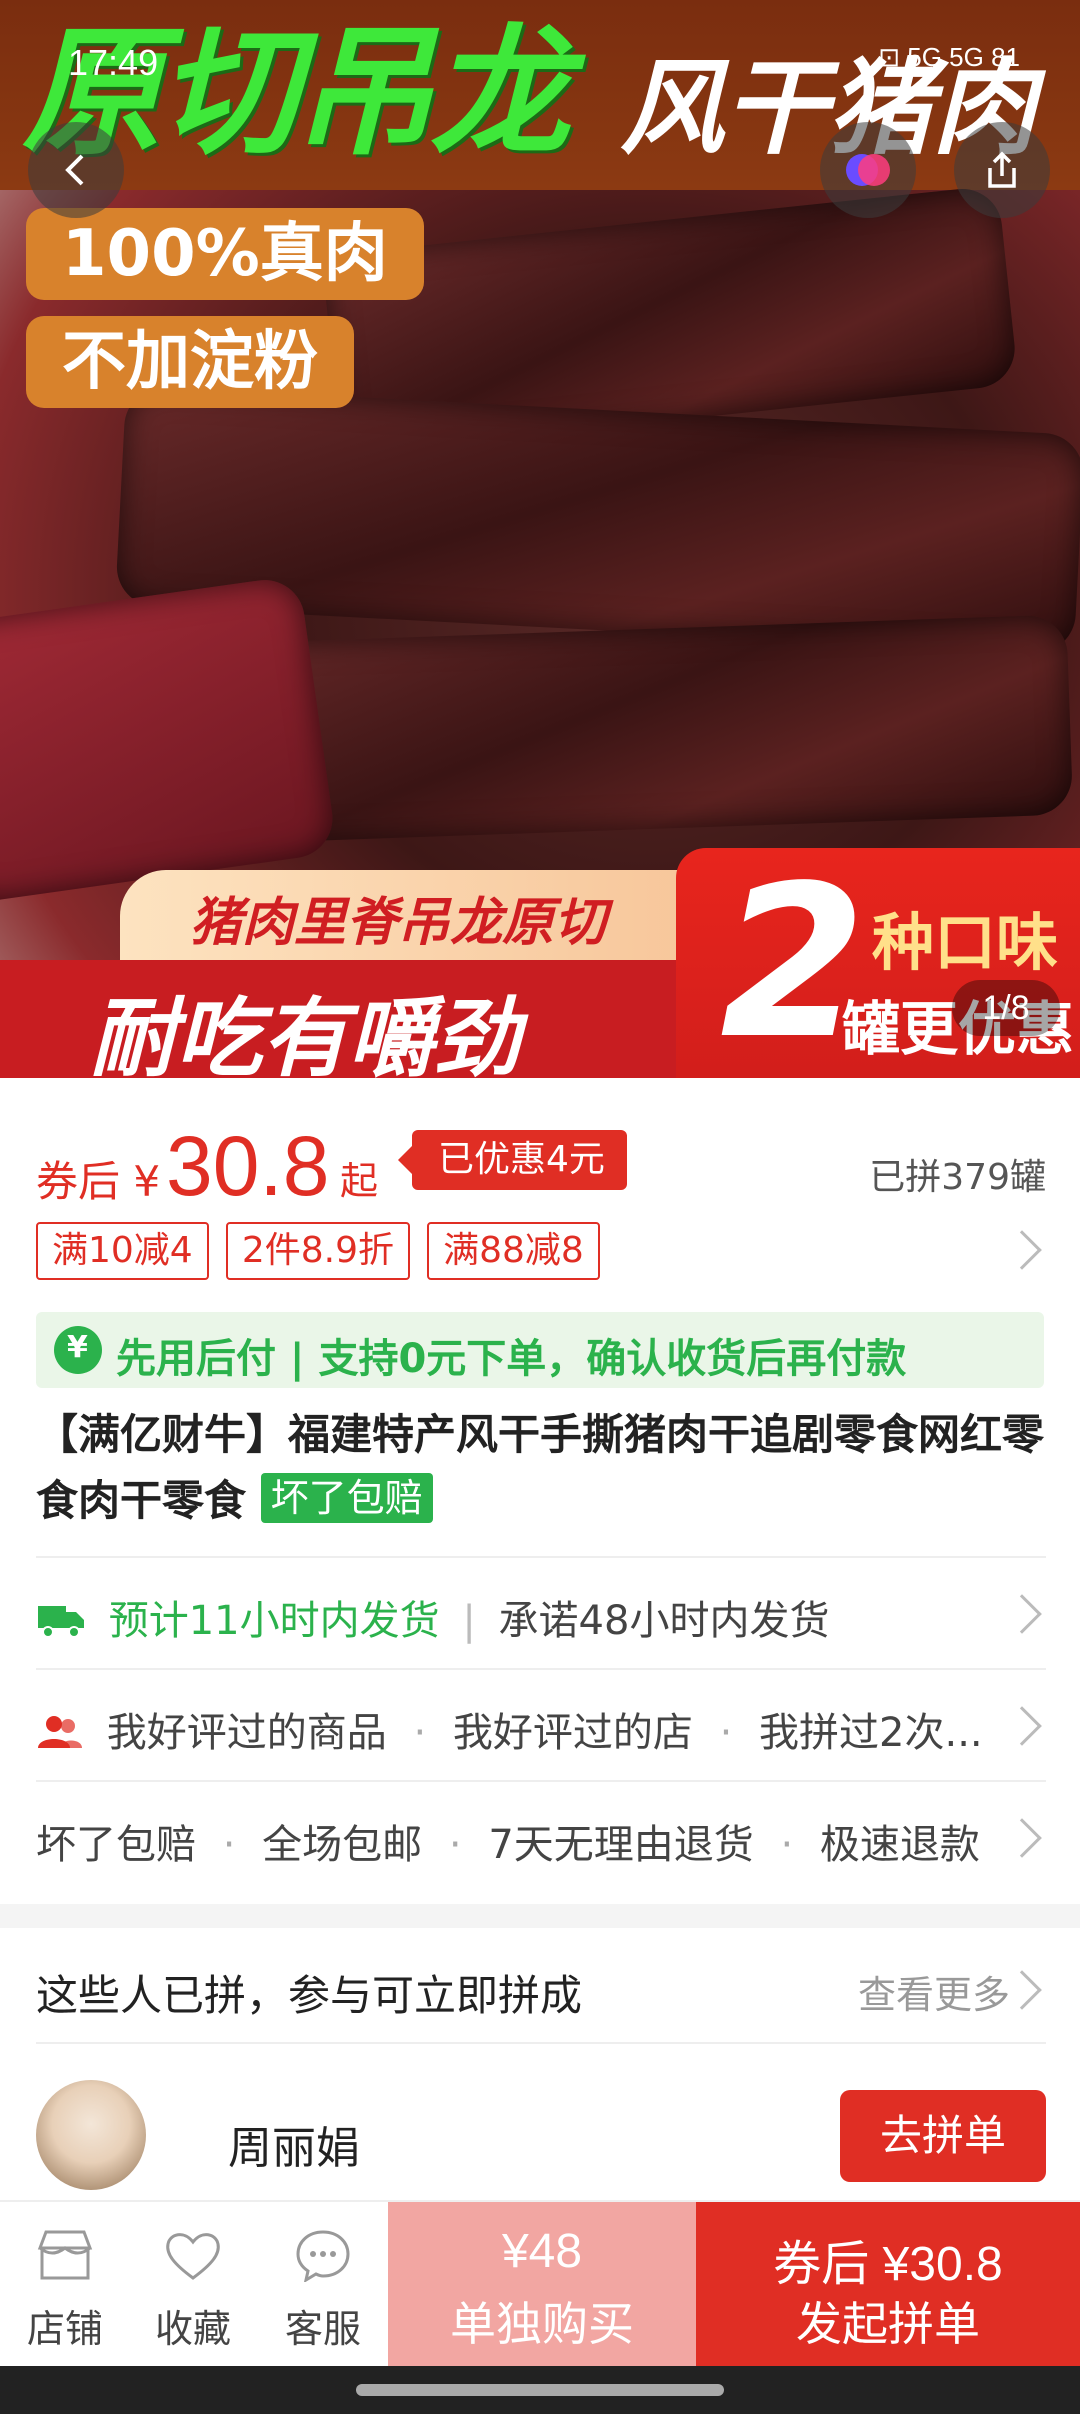 This screenshot has width=1080, height=2414. Describe the element at coordinates (664, 1621) in the screenshot. I see `shipping-promise: 承诺48小时内发货` at that location.